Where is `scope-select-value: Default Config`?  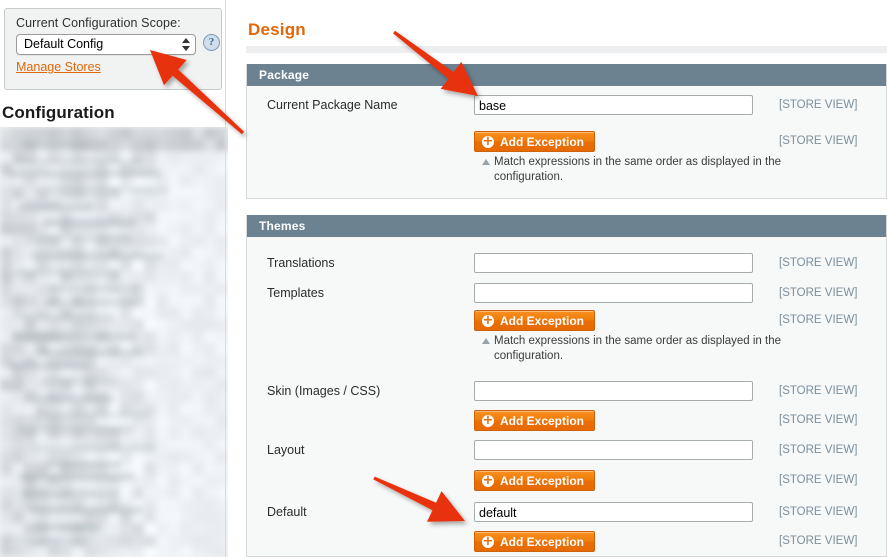 scope-select-value: Default Config is located at coordinates (64, 44).